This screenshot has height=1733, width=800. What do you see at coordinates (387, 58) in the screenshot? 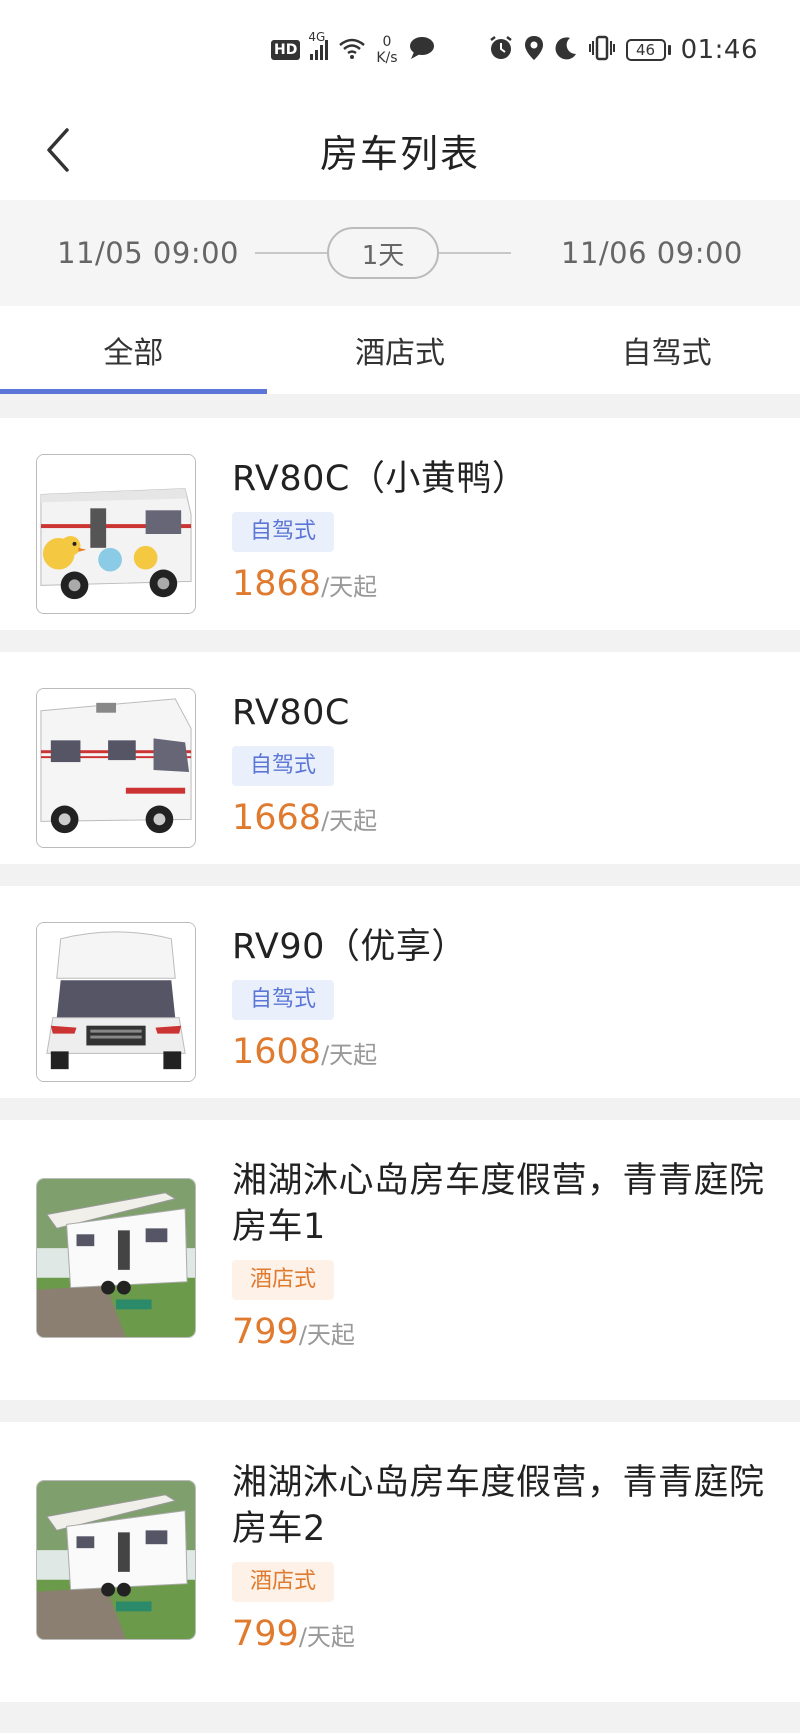
I see `speed-unit: K/s` at bounding box center [387, 58].